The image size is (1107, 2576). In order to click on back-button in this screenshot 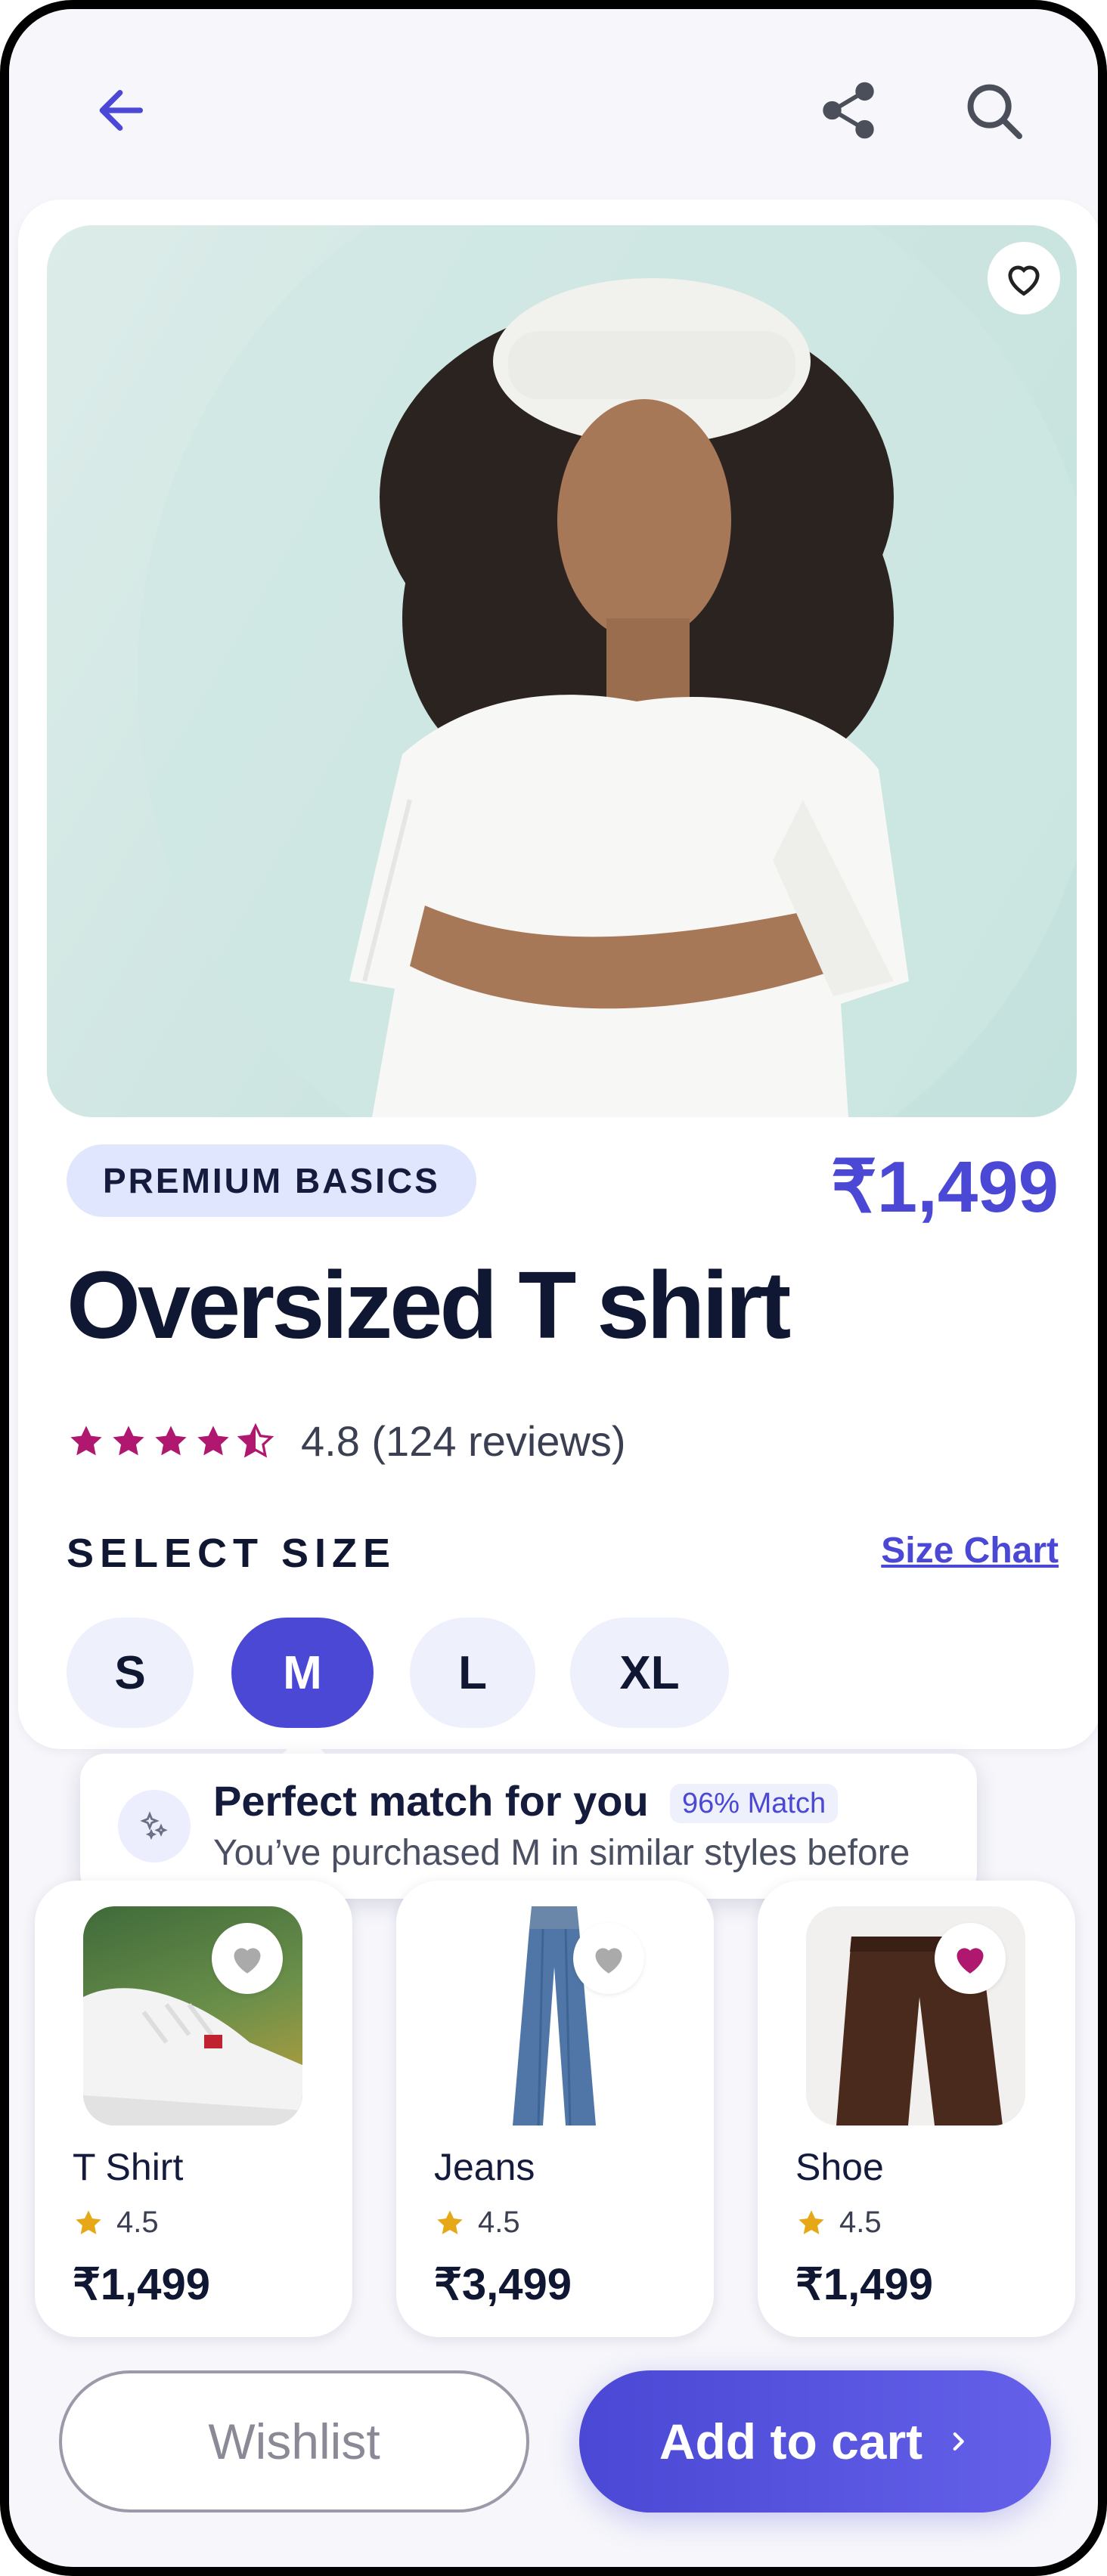, I will do `click(123, 110)`.